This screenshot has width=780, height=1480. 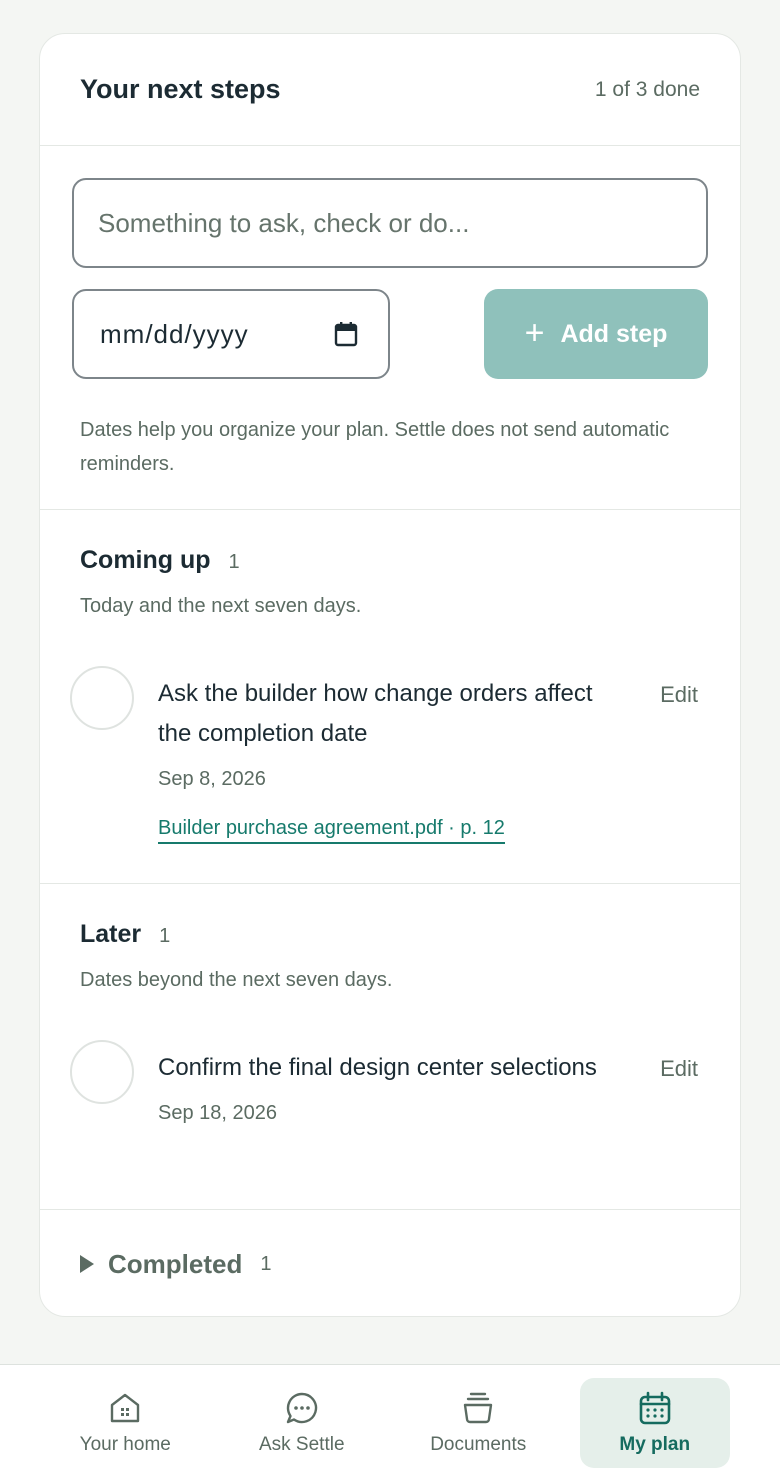 I want to click on chat-icon, so click(x=301, y=1407).